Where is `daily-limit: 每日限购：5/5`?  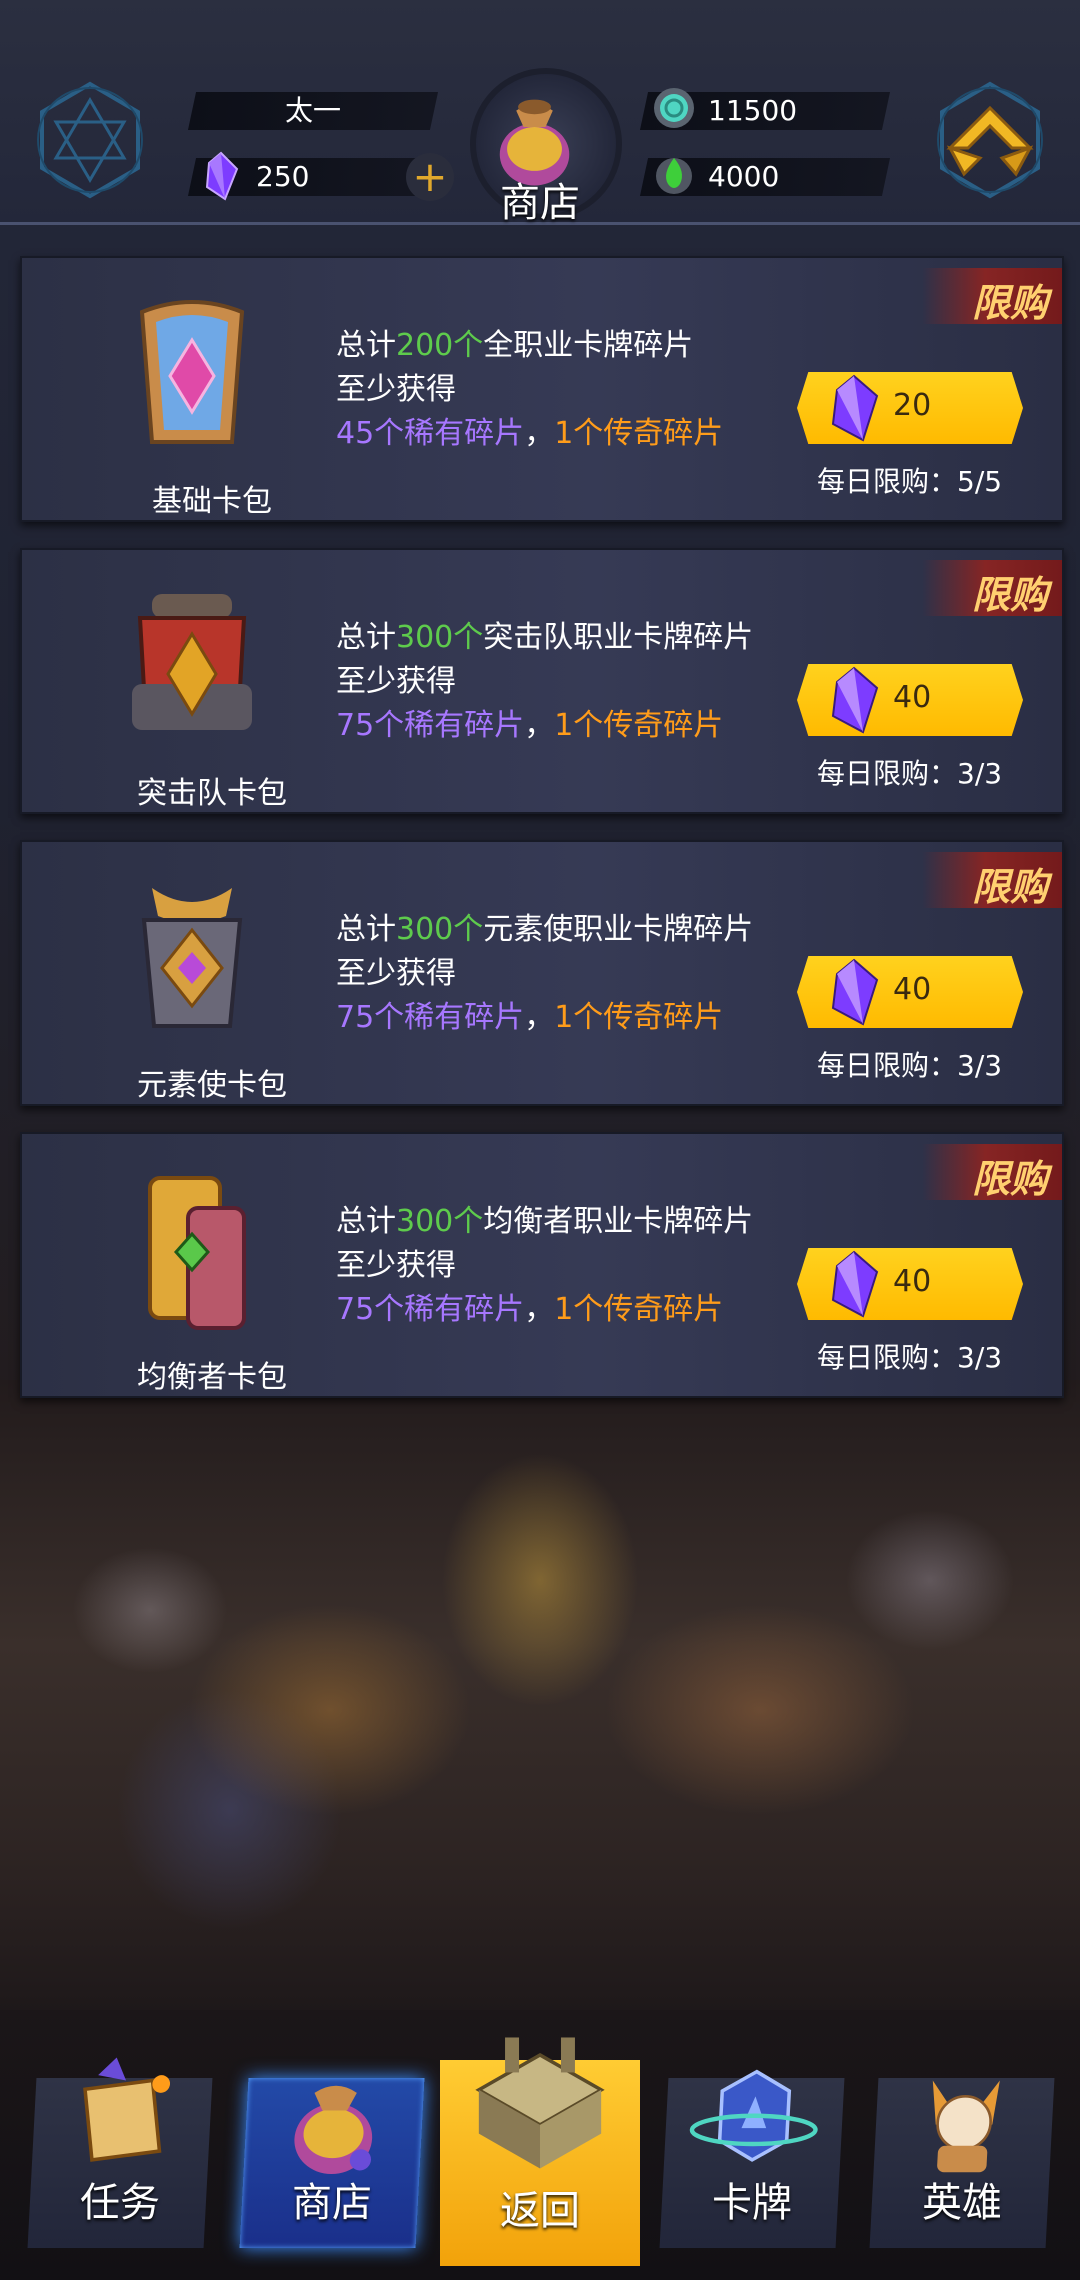 daily-limit: 每日限购：5/5 is located at coordinates (910, 481).